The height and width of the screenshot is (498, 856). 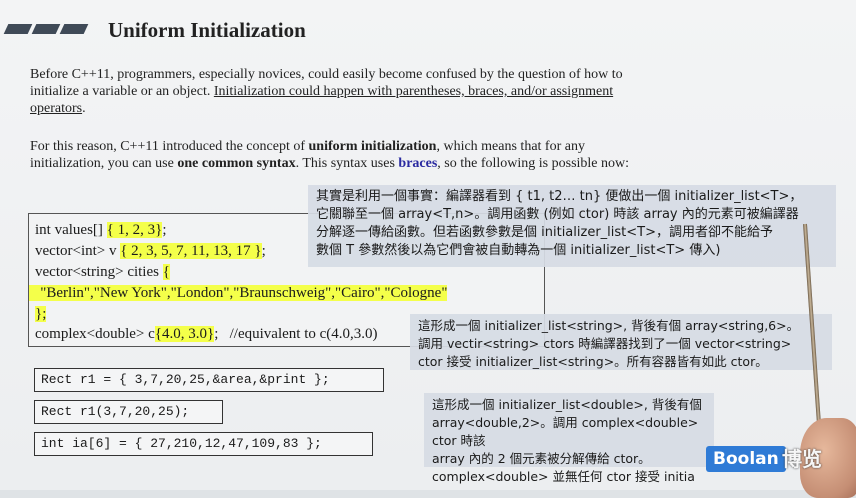 I want to click on code-line-values: int values[] { 1, 2, 3};, so click(x=100, y=230).